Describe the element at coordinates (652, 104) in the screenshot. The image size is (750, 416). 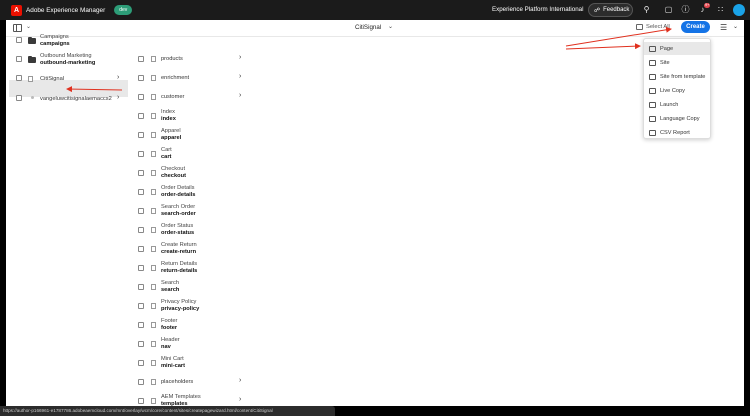
I see `launch-icon` at that location.